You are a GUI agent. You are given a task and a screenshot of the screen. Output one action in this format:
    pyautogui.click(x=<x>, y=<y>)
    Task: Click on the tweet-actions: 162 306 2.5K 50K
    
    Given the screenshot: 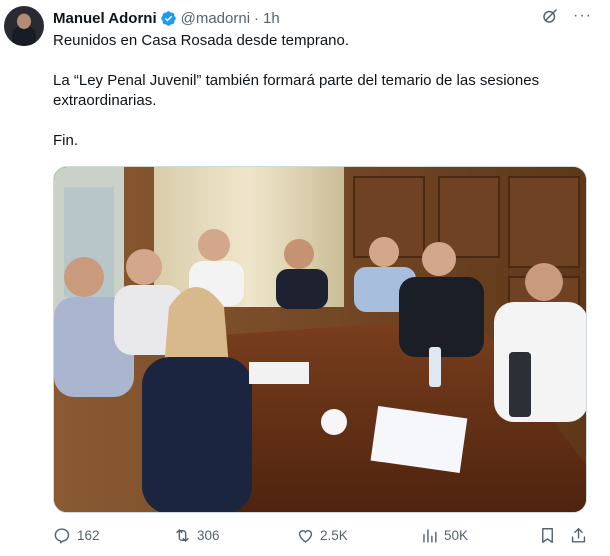 What is the action you would take?
    pyautogui.click(x=323, y=537)
    